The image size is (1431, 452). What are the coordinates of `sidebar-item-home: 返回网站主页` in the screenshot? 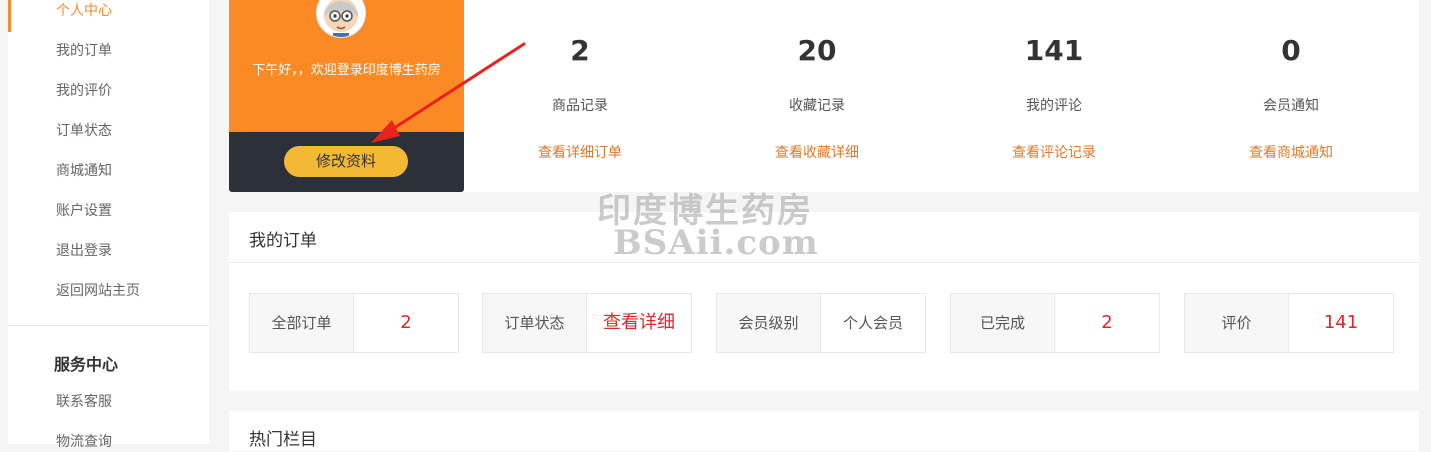 It's located at (98, 291).